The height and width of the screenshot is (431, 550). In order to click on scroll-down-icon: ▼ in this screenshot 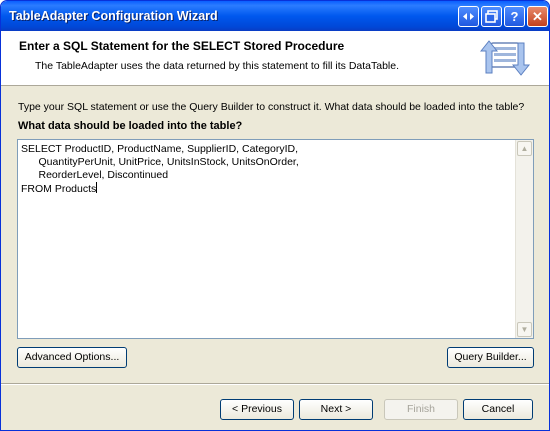, I will do `click(524, 329)`.